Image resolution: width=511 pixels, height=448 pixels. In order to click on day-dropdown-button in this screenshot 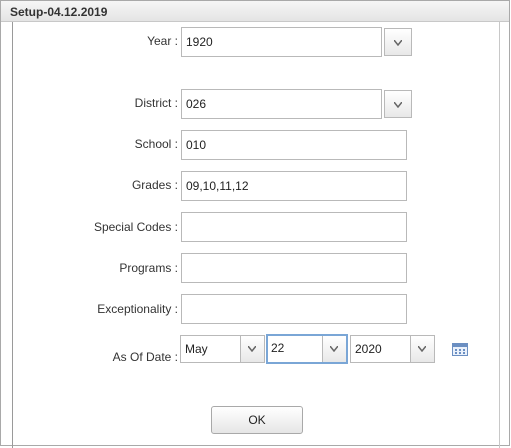, I will do `click(334, 349)`.